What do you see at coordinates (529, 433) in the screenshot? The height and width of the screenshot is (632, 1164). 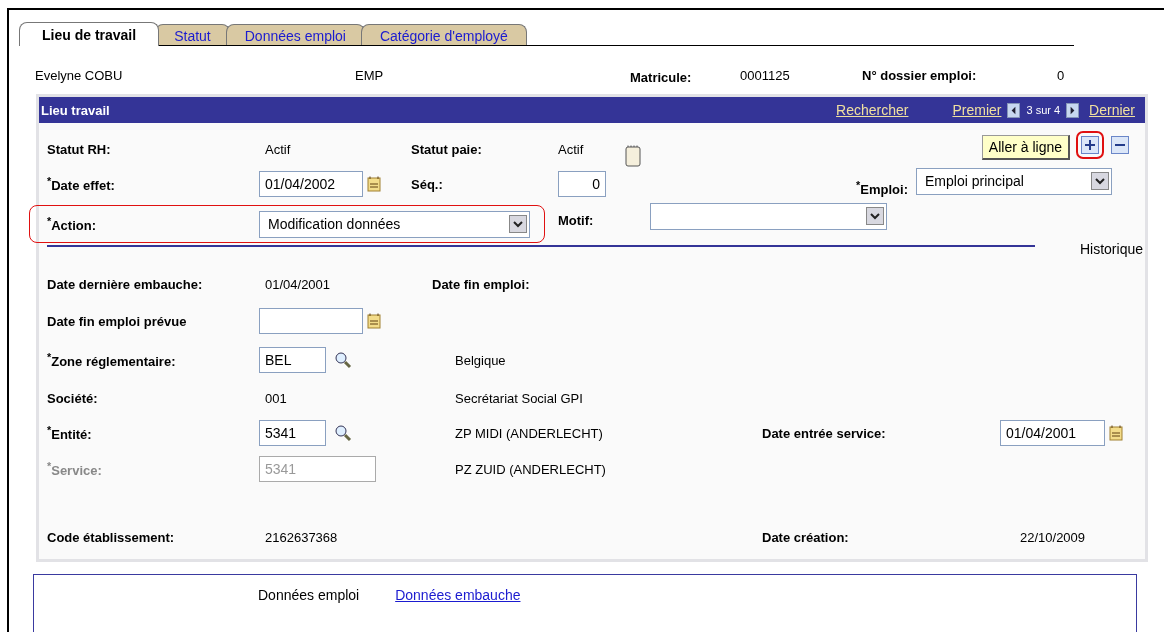 I see `field-description: ZP MIDI (ANDERLECHT)` at bounding box center [529, 433].